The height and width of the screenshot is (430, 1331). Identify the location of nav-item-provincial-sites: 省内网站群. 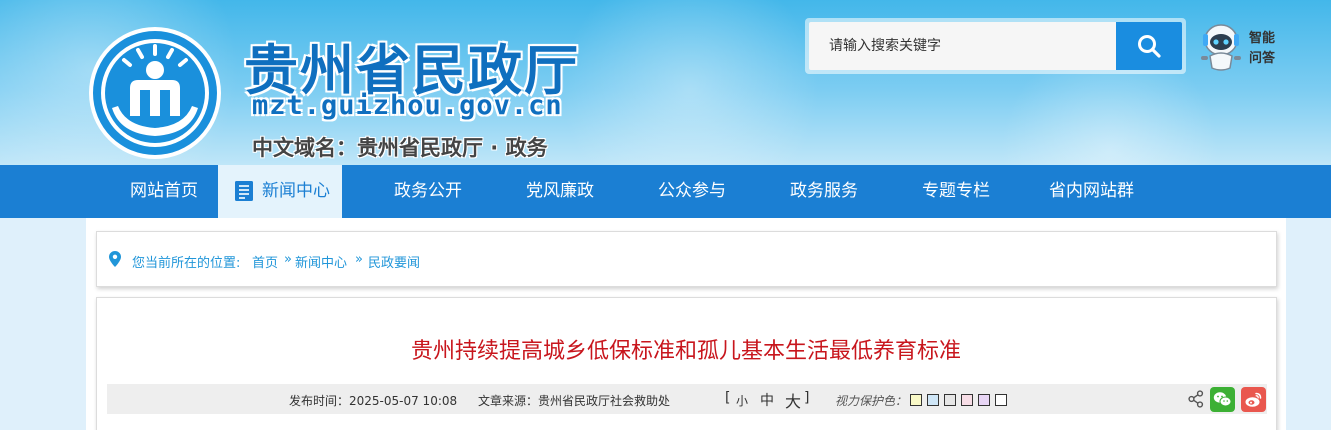
(1091, 191).